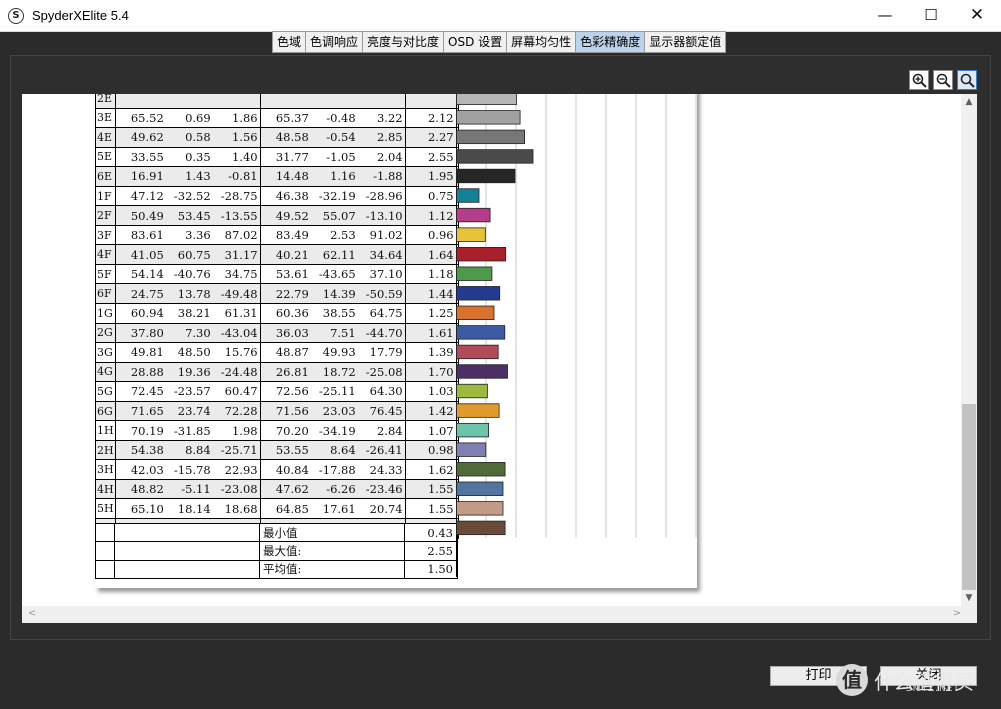 The height and width of the screenshot is (709, 1001). I want to click on bar-5H, so click(480, 508).